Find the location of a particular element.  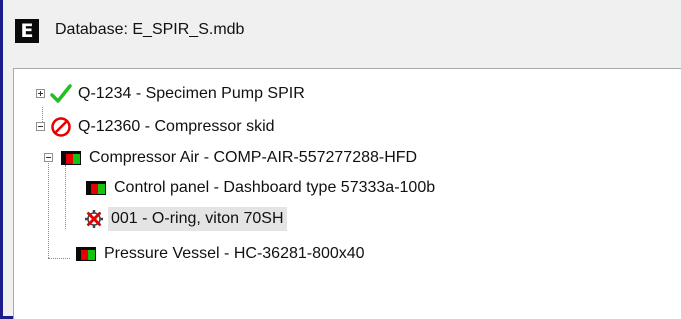

tree-item-compressor-air: Compressor Air - COMP-AIR-557277288-HFD is located at coordinates (232, 158).